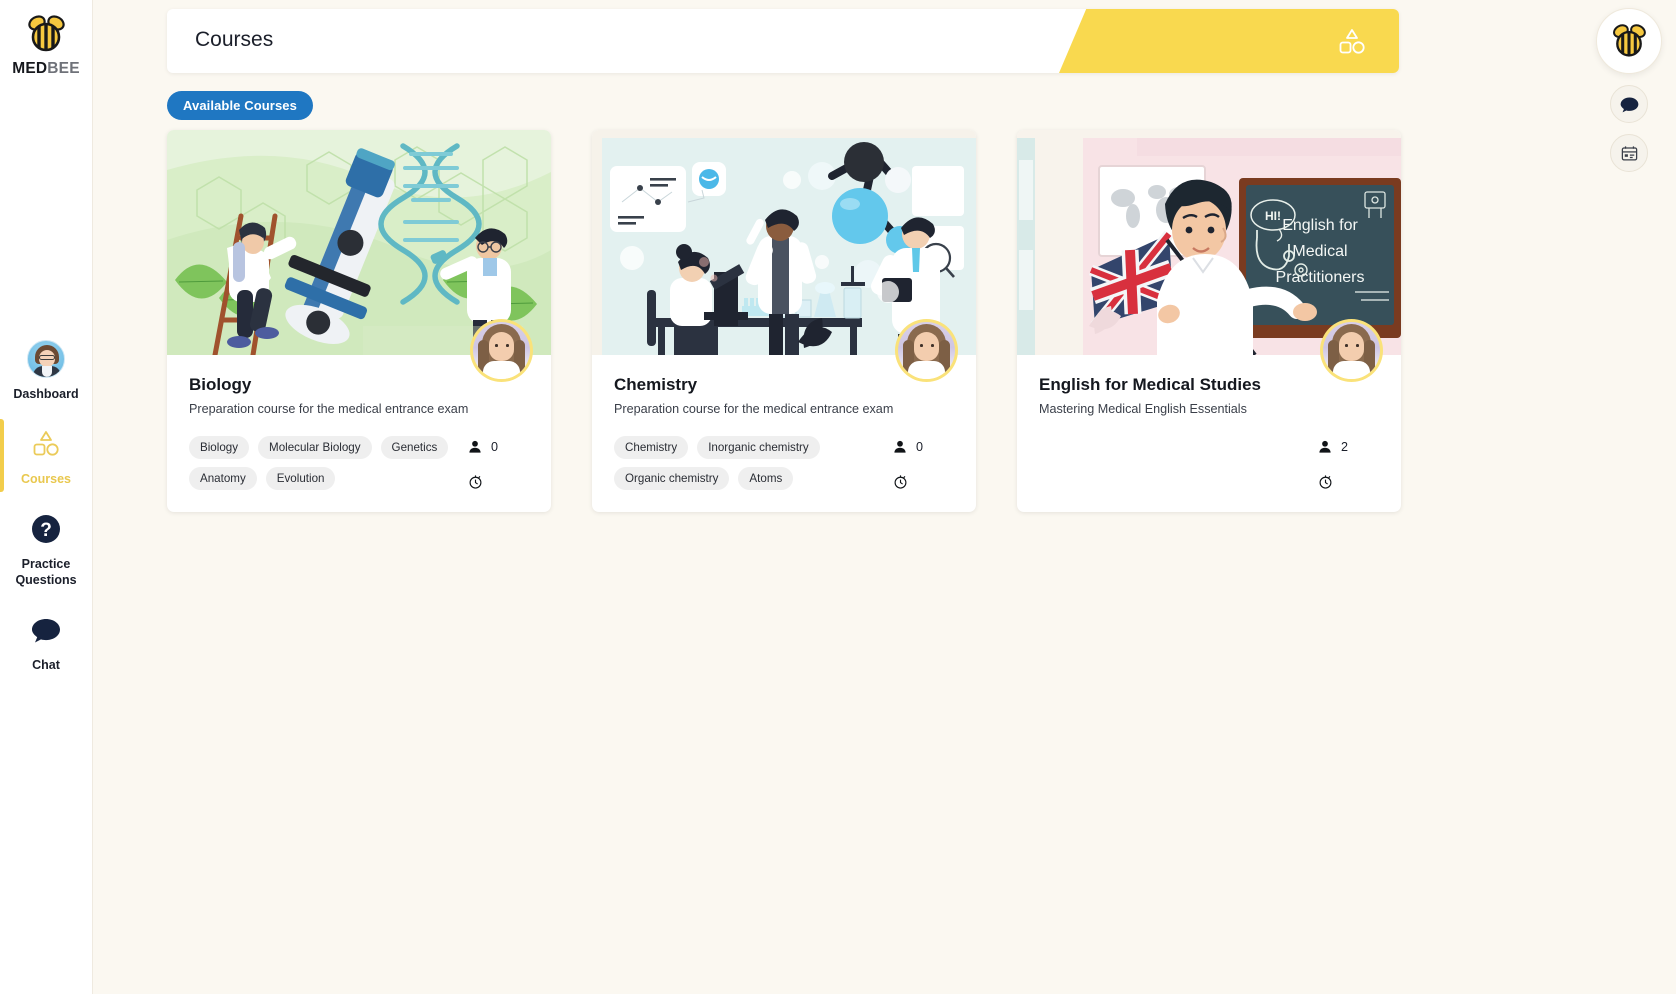 This screenshot has height=994, width=1676. I want to click on tab-available-courses: Available Courses, so click(240, 105).